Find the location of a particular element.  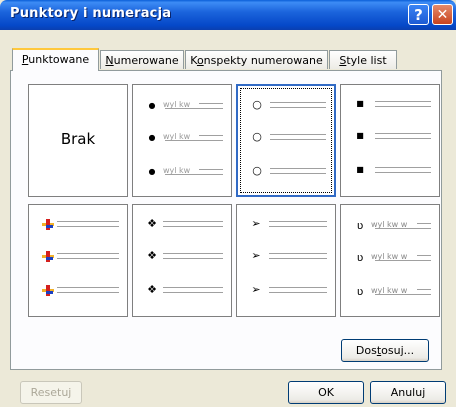

help-button: ? is located at coordinates (418, 14).